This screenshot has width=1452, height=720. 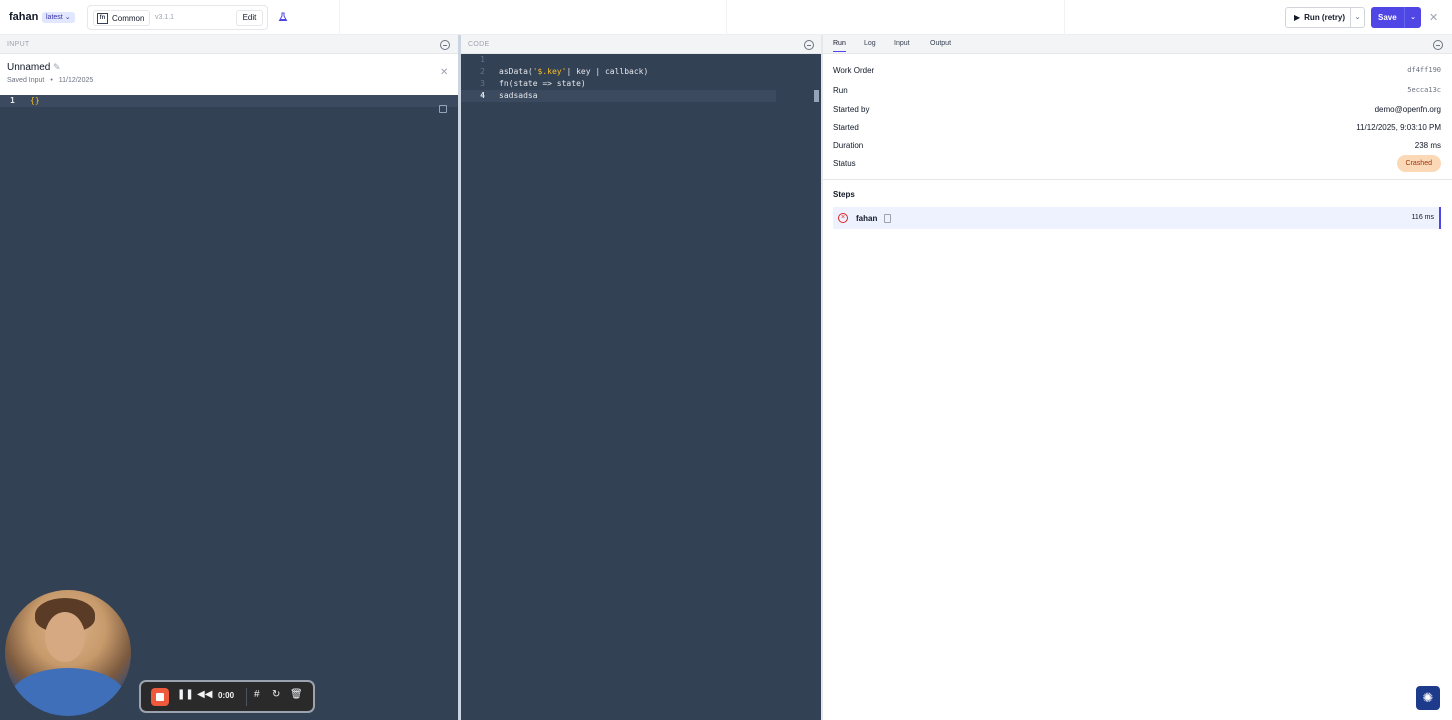 I want to click on editor-line: 3 fn(state => state), so click(x=641, y=84).